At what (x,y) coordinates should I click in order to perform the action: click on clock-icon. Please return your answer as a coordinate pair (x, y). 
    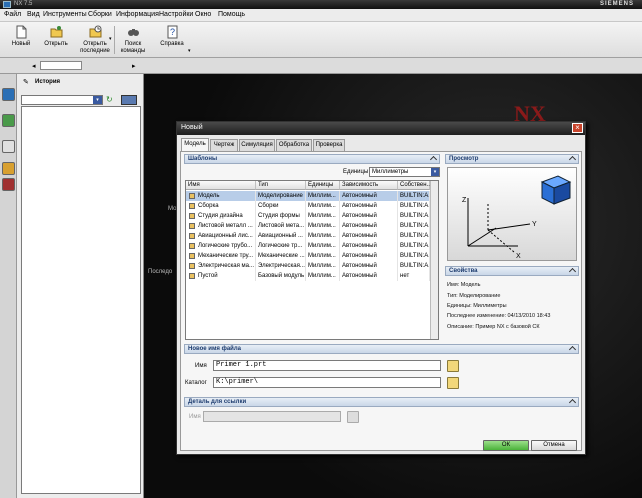
    Looking at the image, I should click on (8, 146).